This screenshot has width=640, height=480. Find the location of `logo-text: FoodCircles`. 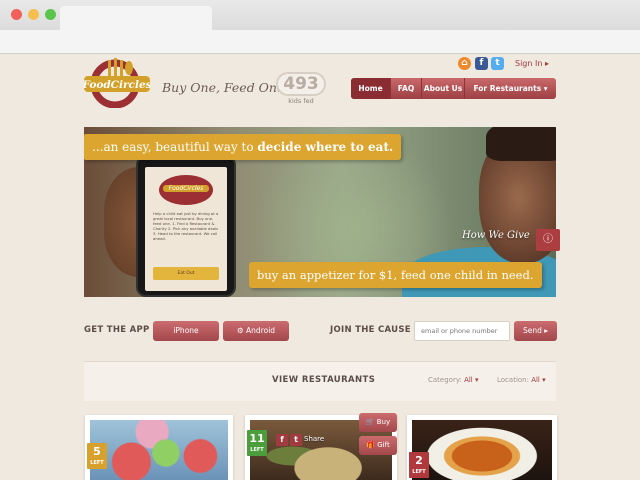

logo-text: FoodCircles is located at coordinates (117, 85).